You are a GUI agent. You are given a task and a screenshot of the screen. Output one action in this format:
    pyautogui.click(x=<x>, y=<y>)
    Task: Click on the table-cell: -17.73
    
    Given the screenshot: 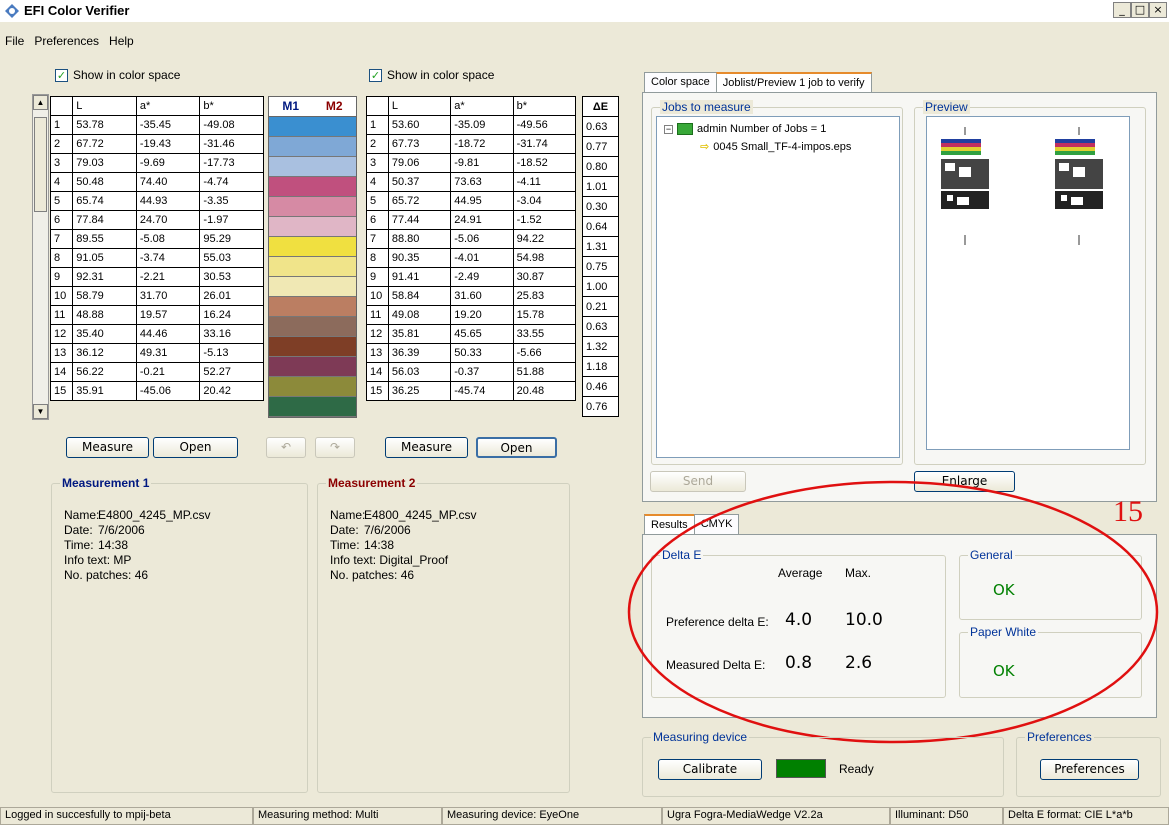 What is the action you would take?
    pyautogui.click(x=231, y=163)
    